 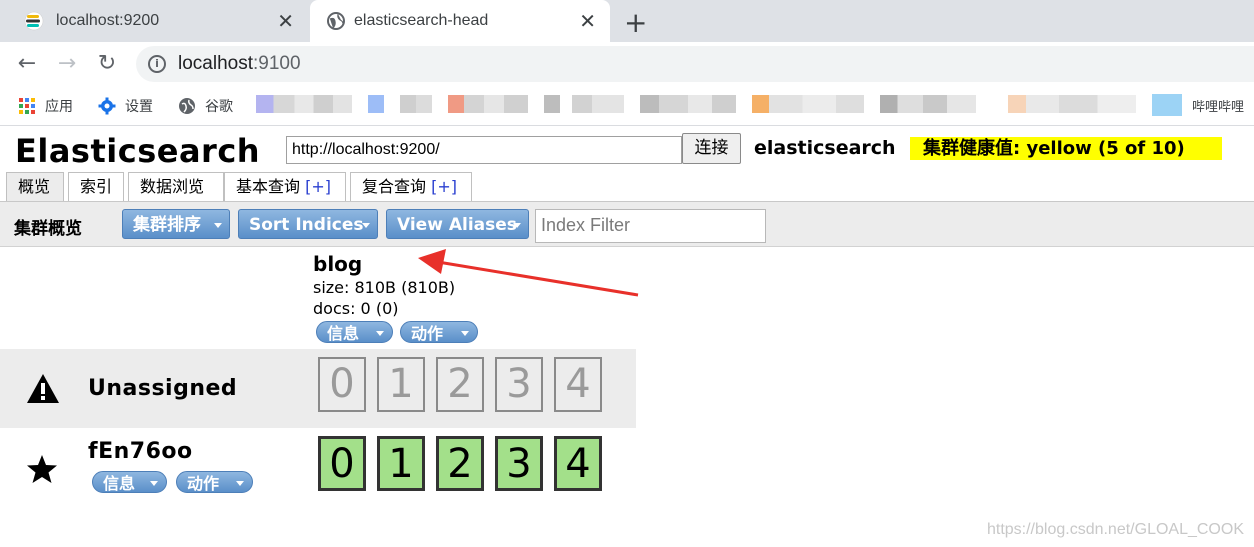 I want to click on annotation-arrow-icon, so click(x=528, y=273).